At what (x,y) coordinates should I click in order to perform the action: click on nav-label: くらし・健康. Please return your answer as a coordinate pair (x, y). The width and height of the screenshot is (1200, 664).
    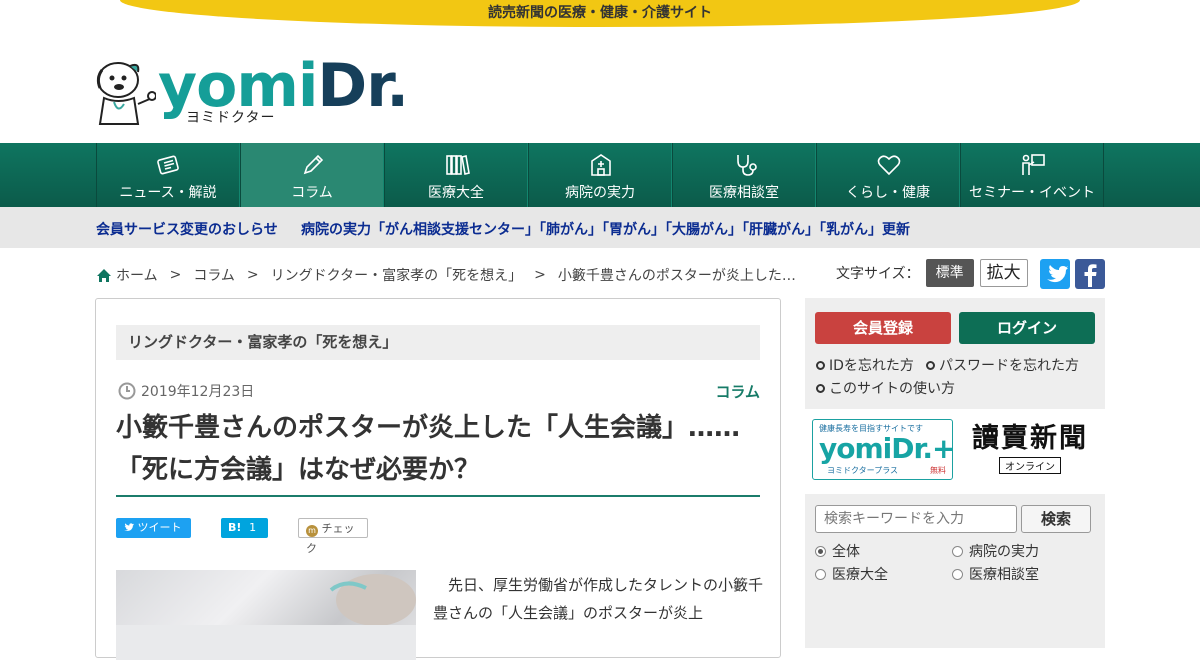
    Looking at the image, I should click on (888, 193).